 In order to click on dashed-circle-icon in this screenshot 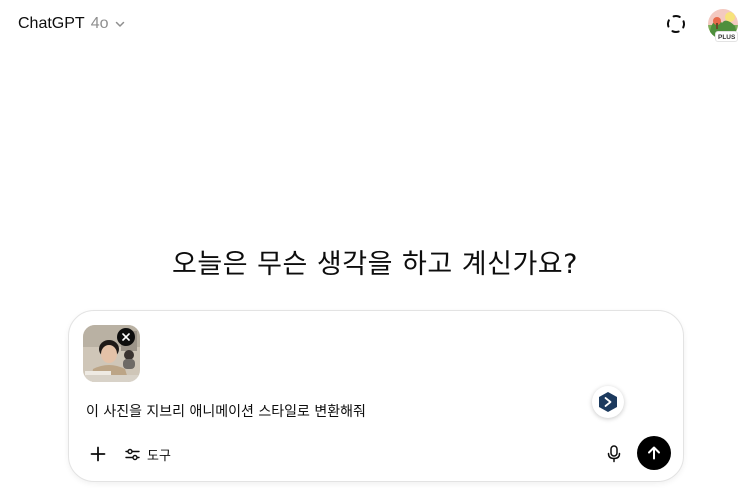, I will do `click(676, 24)`.